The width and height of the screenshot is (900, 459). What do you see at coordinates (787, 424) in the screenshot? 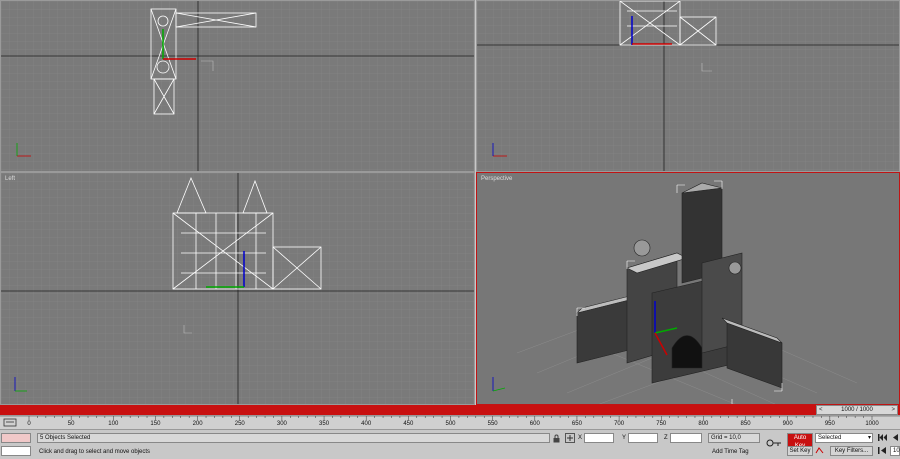
I see `ruler-tick-label: 900` at bounding box center [787, 424].